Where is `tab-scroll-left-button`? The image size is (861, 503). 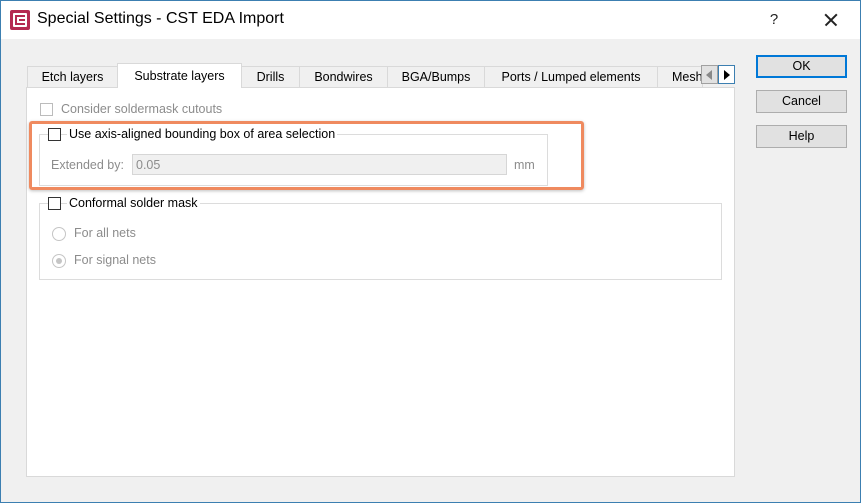
tab-scroll-left-button is located at coordinates (709, 74).